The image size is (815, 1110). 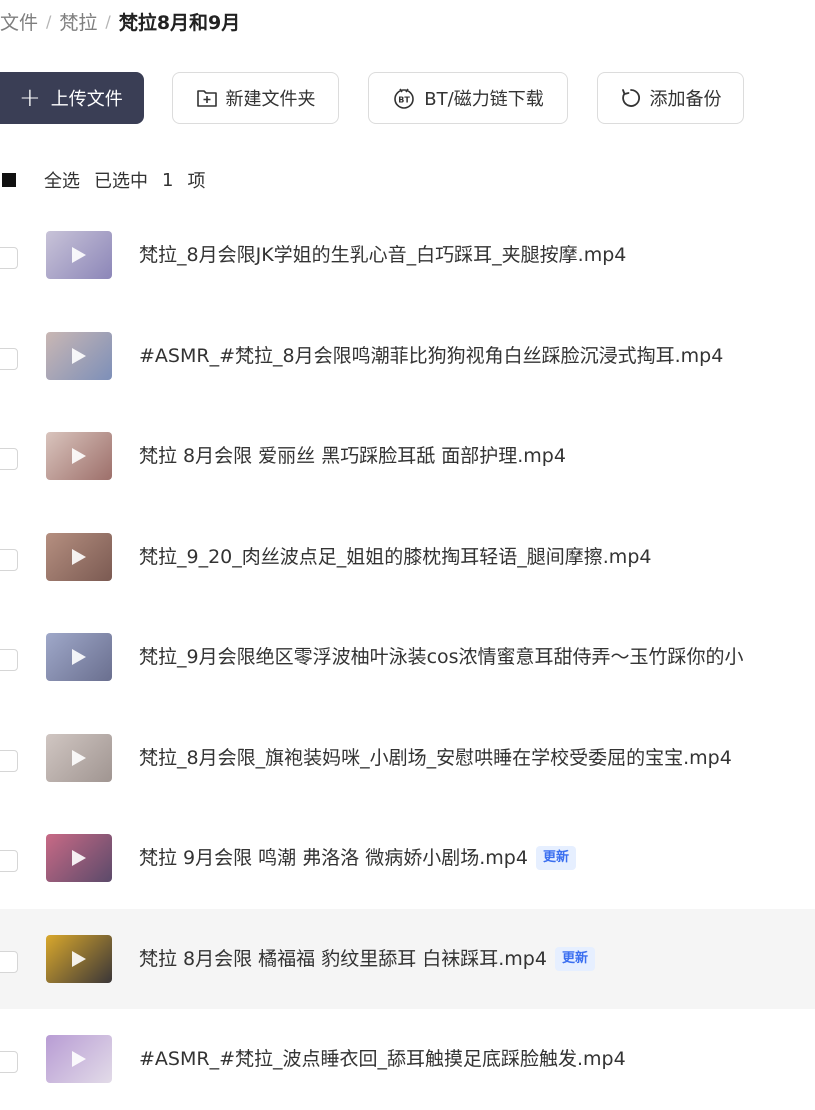 I want to click on file-row: 梵拉 9月会限 鸣潮 弗洛洛 微病娇小剧场.mp4 更新, so click(x=407, y=858).